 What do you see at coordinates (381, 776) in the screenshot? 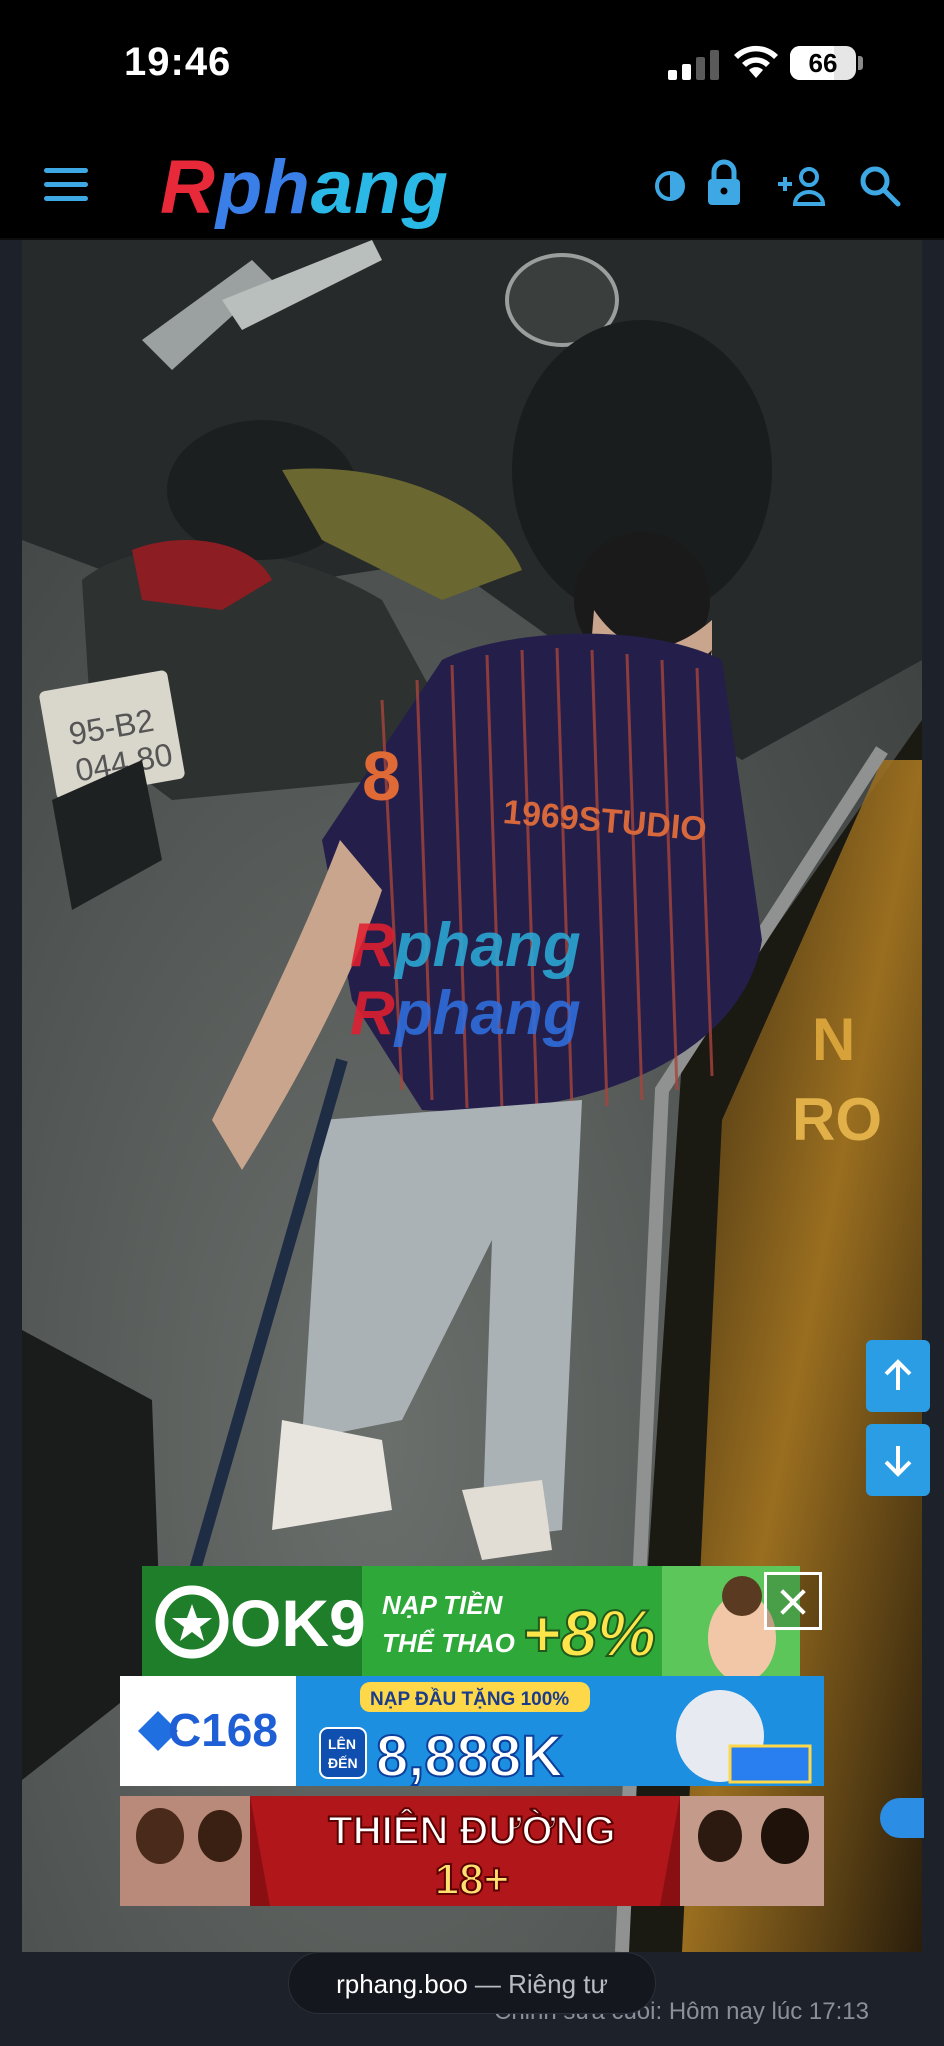
I see `svg-text: 8` at bounding box center [381, 776].